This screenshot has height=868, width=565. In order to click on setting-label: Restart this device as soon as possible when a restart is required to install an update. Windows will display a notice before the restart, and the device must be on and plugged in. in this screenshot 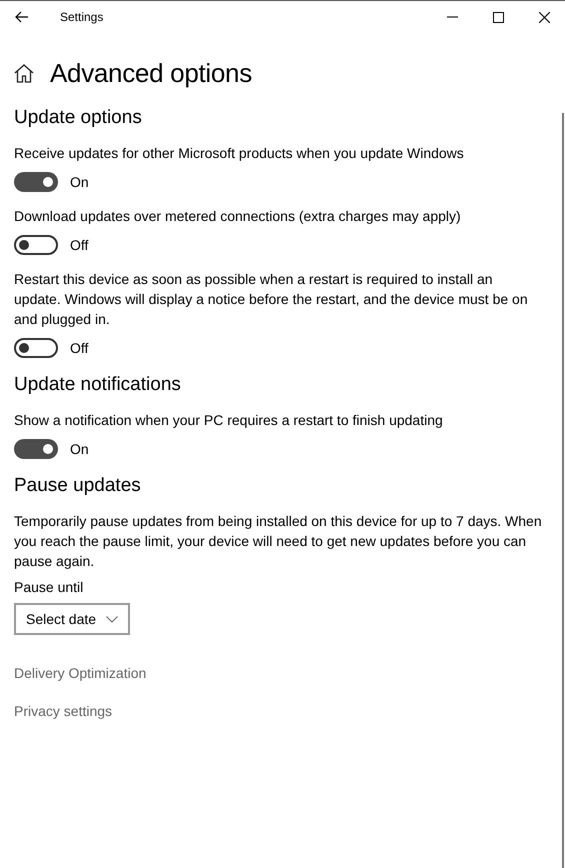, I will do `click(271, 299)`.